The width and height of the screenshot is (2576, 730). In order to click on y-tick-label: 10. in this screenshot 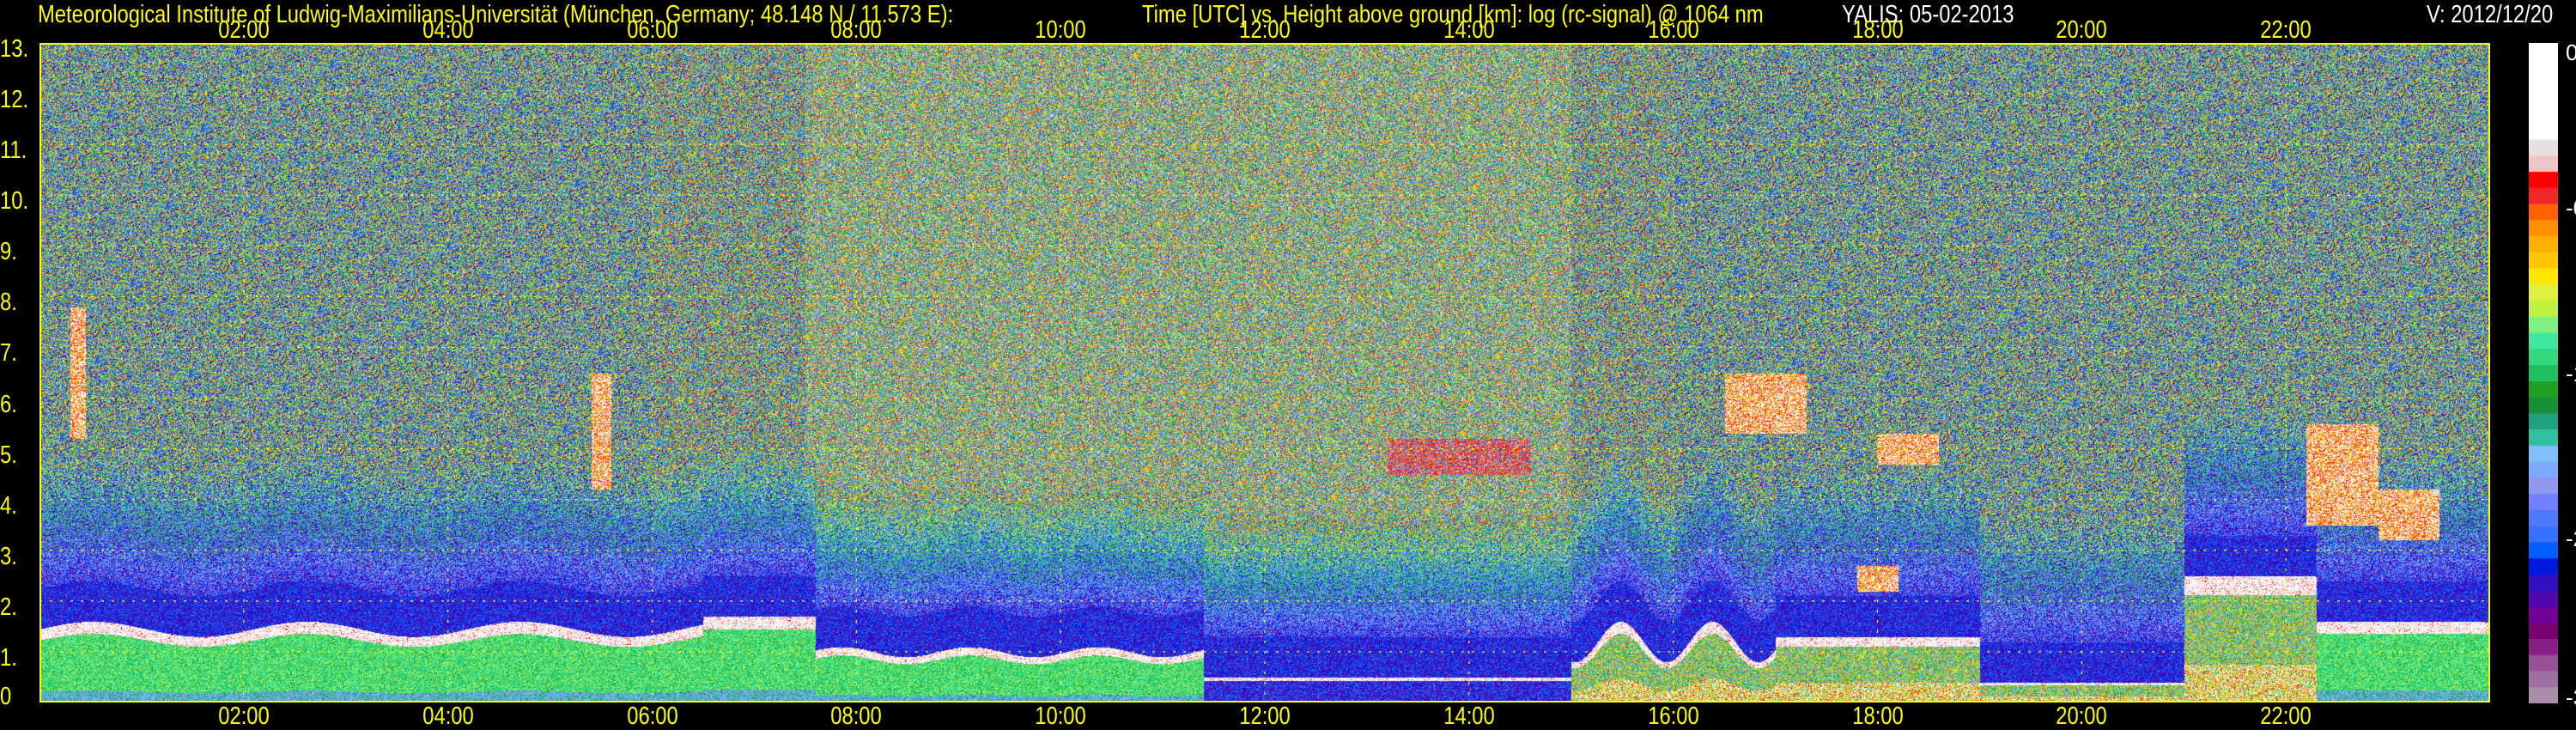, I will do `click(15, 201)`.